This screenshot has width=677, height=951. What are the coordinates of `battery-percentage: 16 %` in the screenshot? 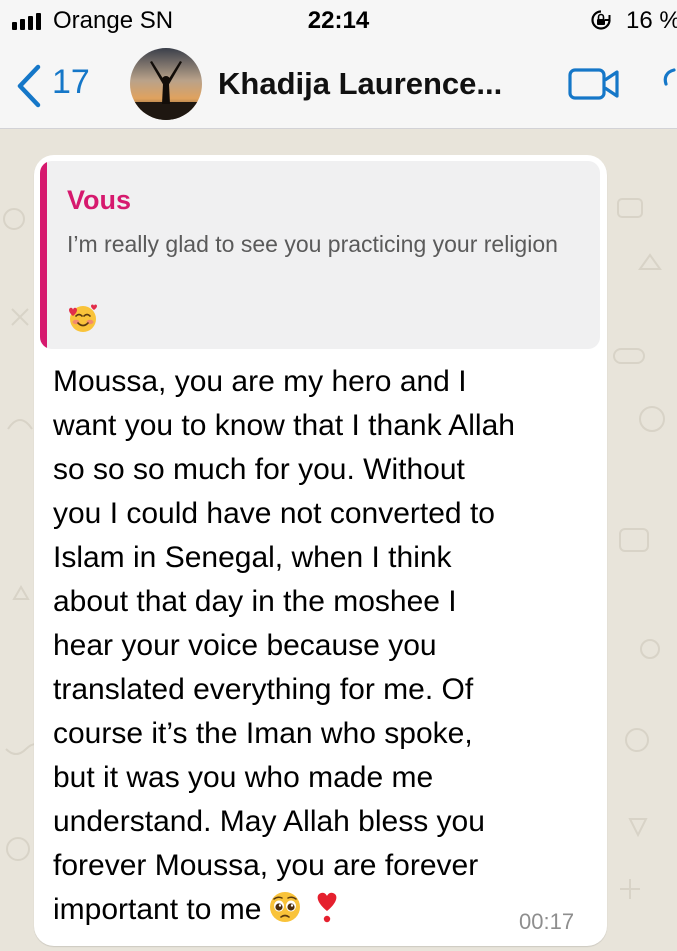 It's located at (651, 20).